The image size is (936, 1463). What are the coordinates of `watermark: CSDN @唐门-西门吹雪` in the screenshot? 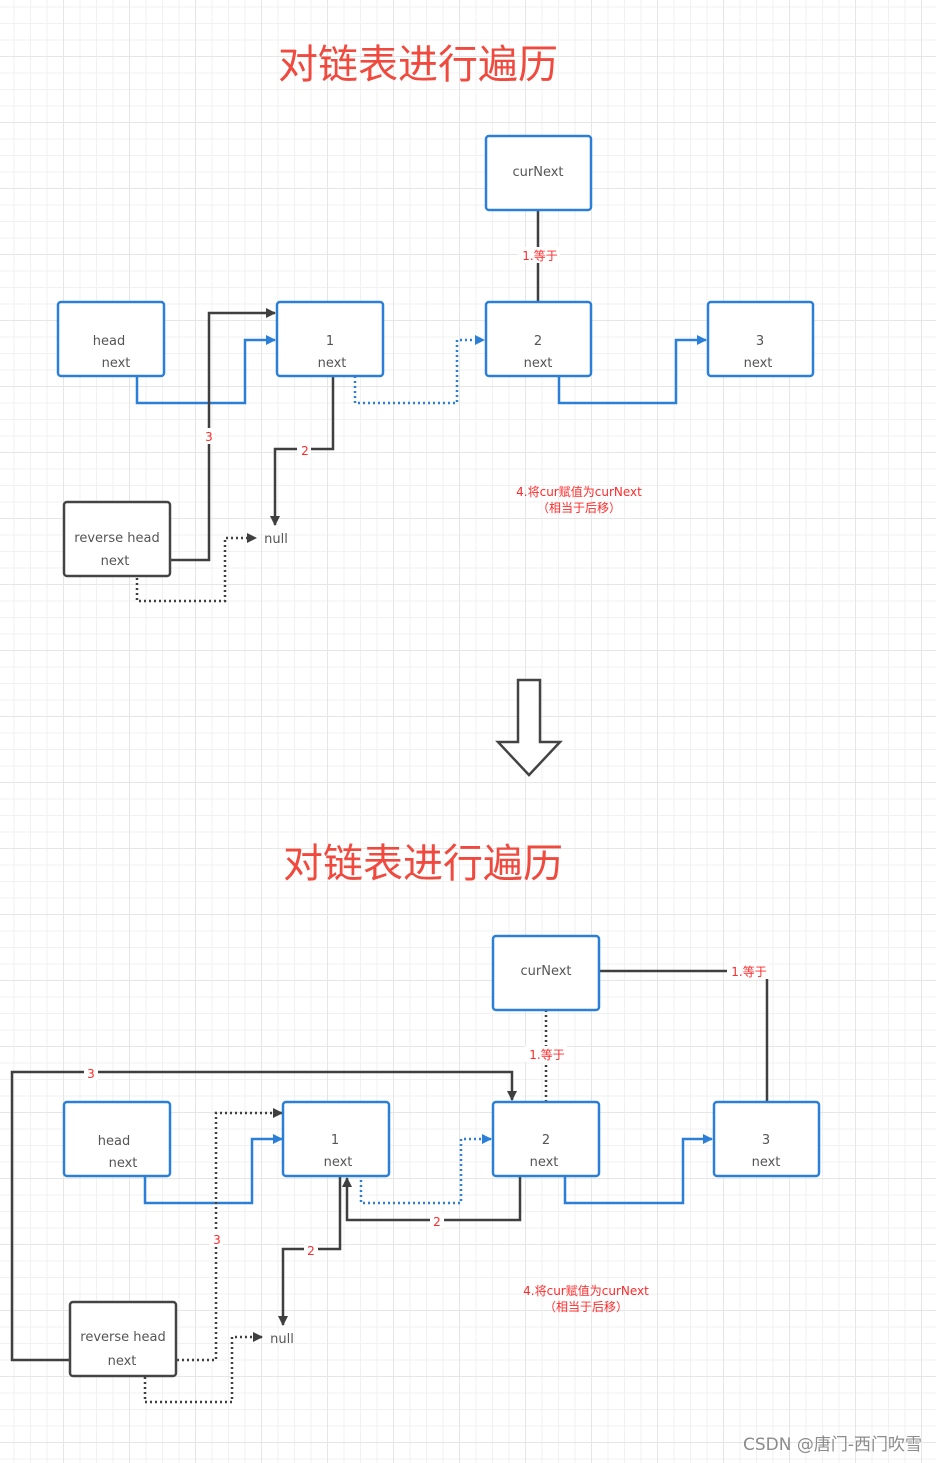 It's located at (832, 1445).